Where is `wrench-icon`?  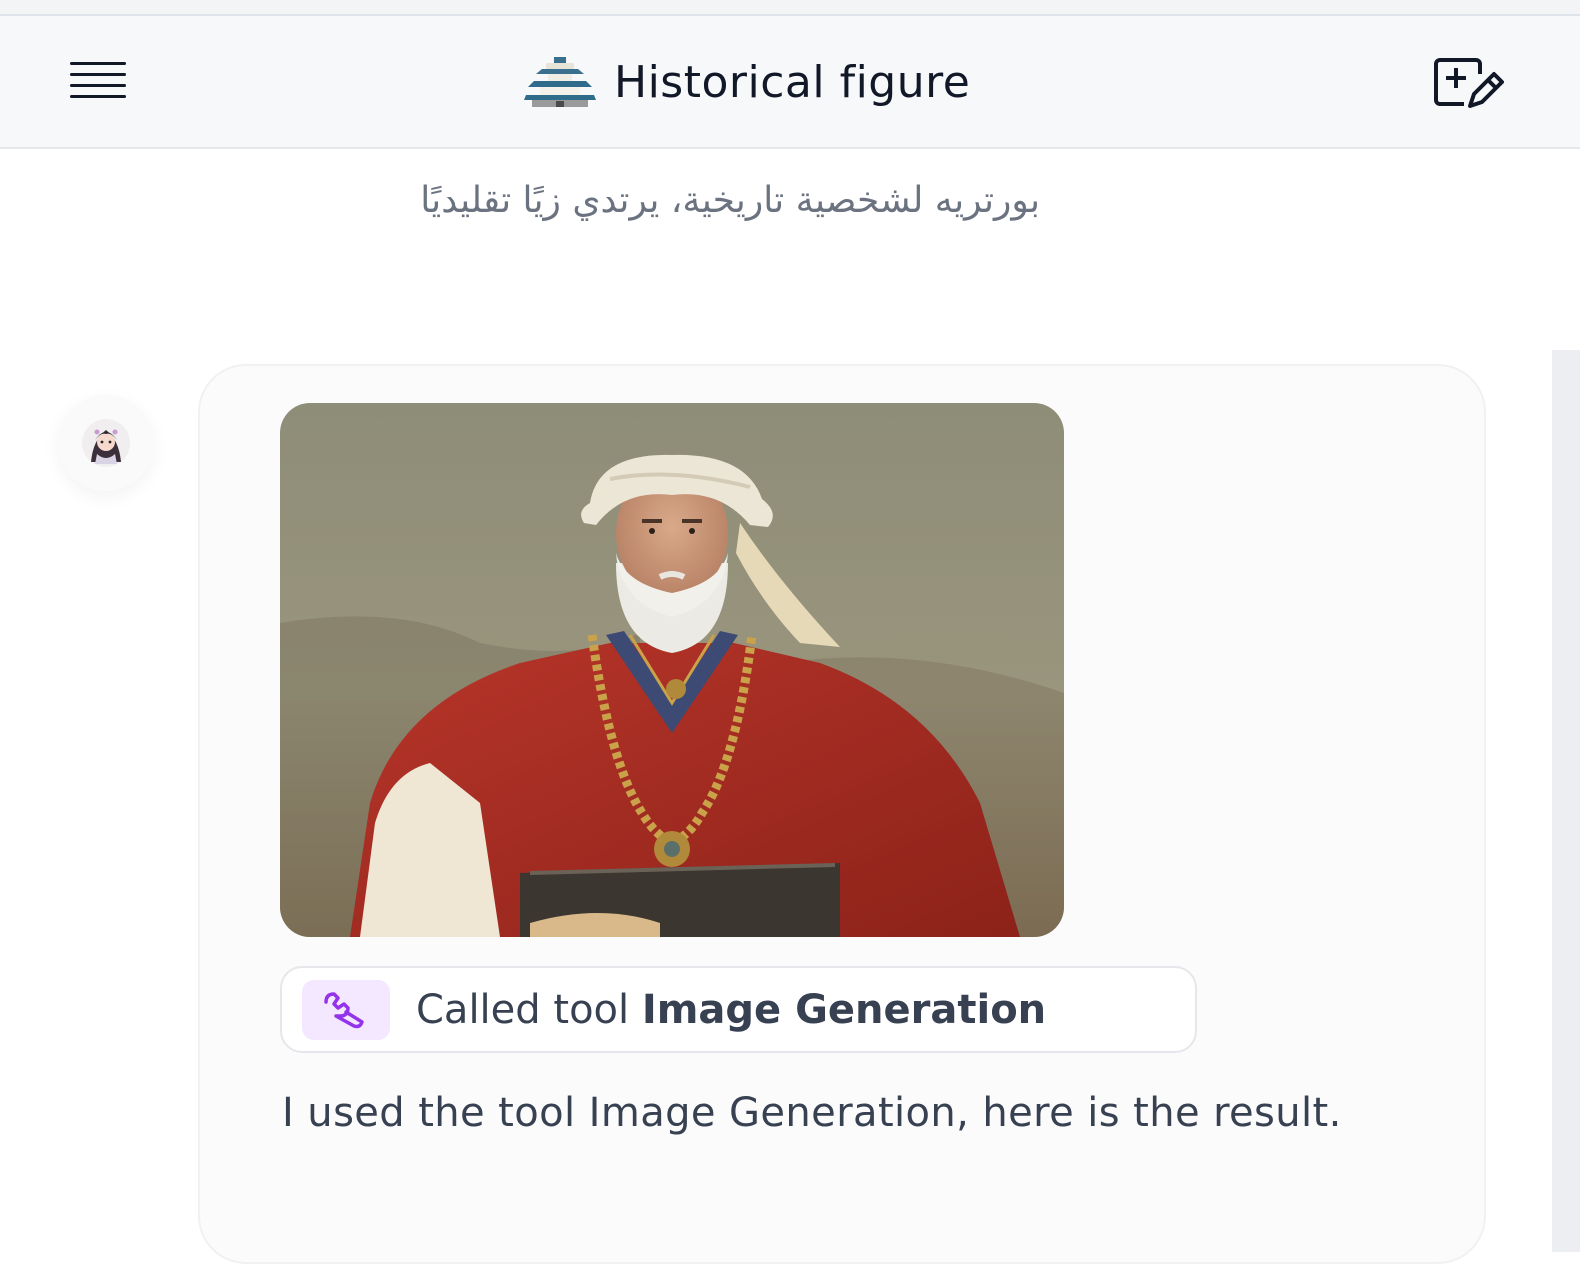
wrench-icon is located at coordinates (344, 1009).